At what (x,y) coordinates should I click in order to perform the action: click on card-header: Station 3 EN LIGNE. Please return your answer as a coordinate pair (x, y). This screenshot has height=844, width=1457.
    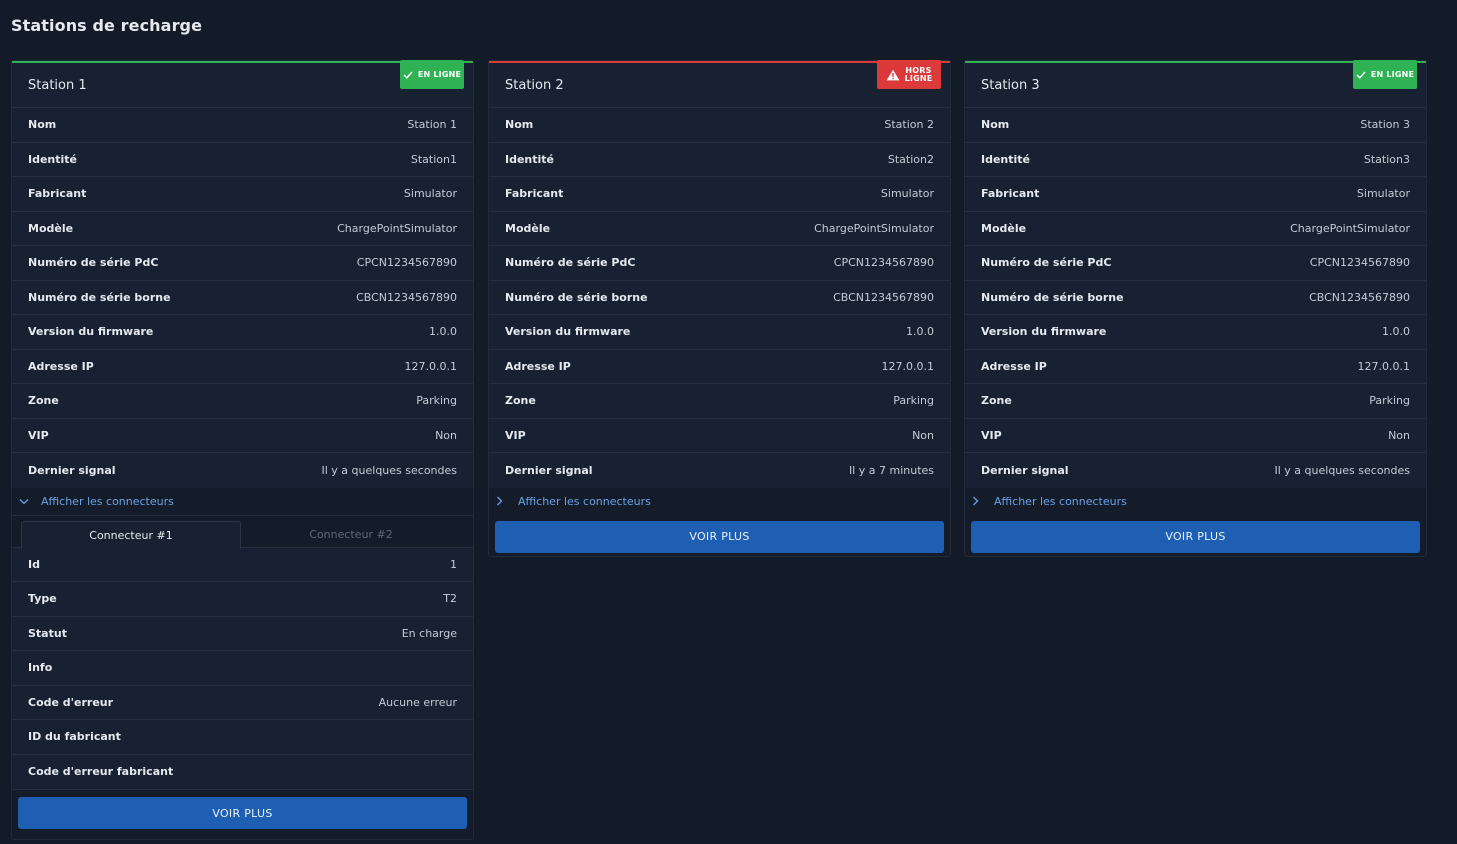
    Looking at the image, I should click on (1195, 84).